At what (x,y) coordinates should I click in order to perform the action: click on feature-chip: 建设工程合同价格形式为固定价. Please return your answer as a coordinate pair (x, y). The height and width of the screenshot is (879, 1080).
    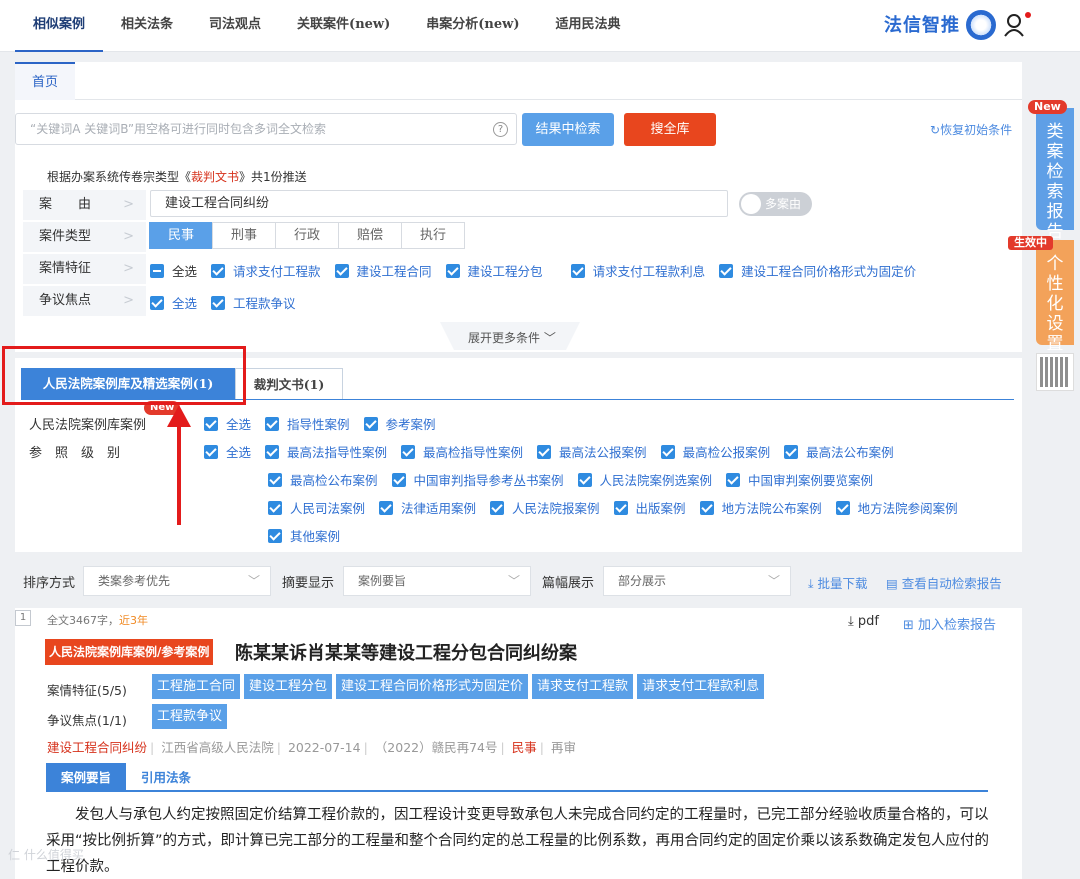
    Looking at the image, I should click on (432, 686).